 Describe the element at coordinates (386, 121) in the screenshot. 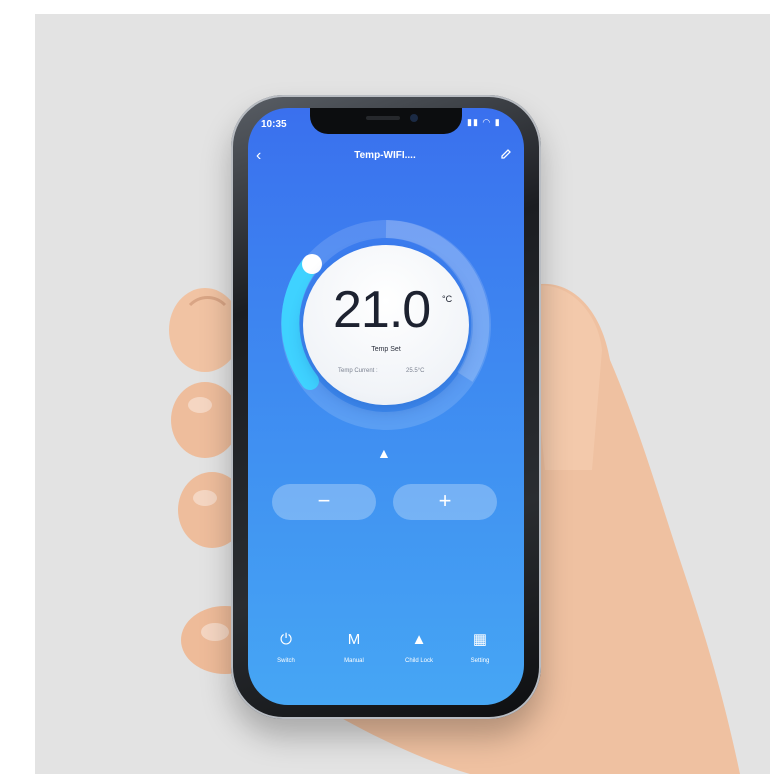

I see `phone-notch` at that location.